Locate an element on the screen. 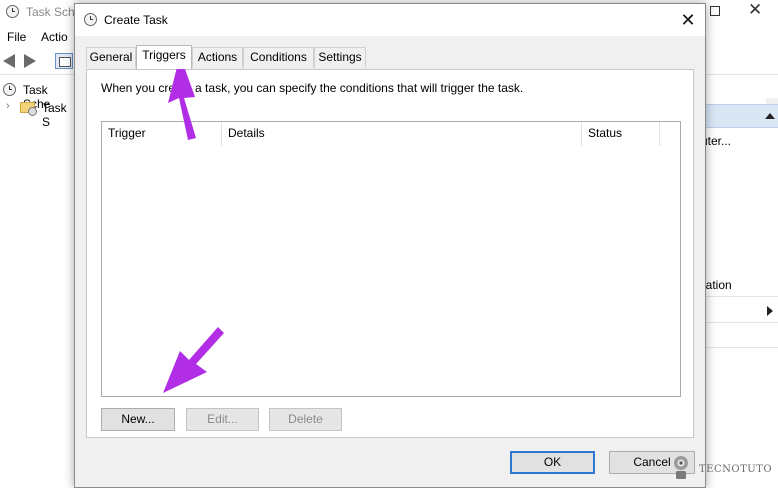  menu-action: Actio is located at coordinates (54, 37).